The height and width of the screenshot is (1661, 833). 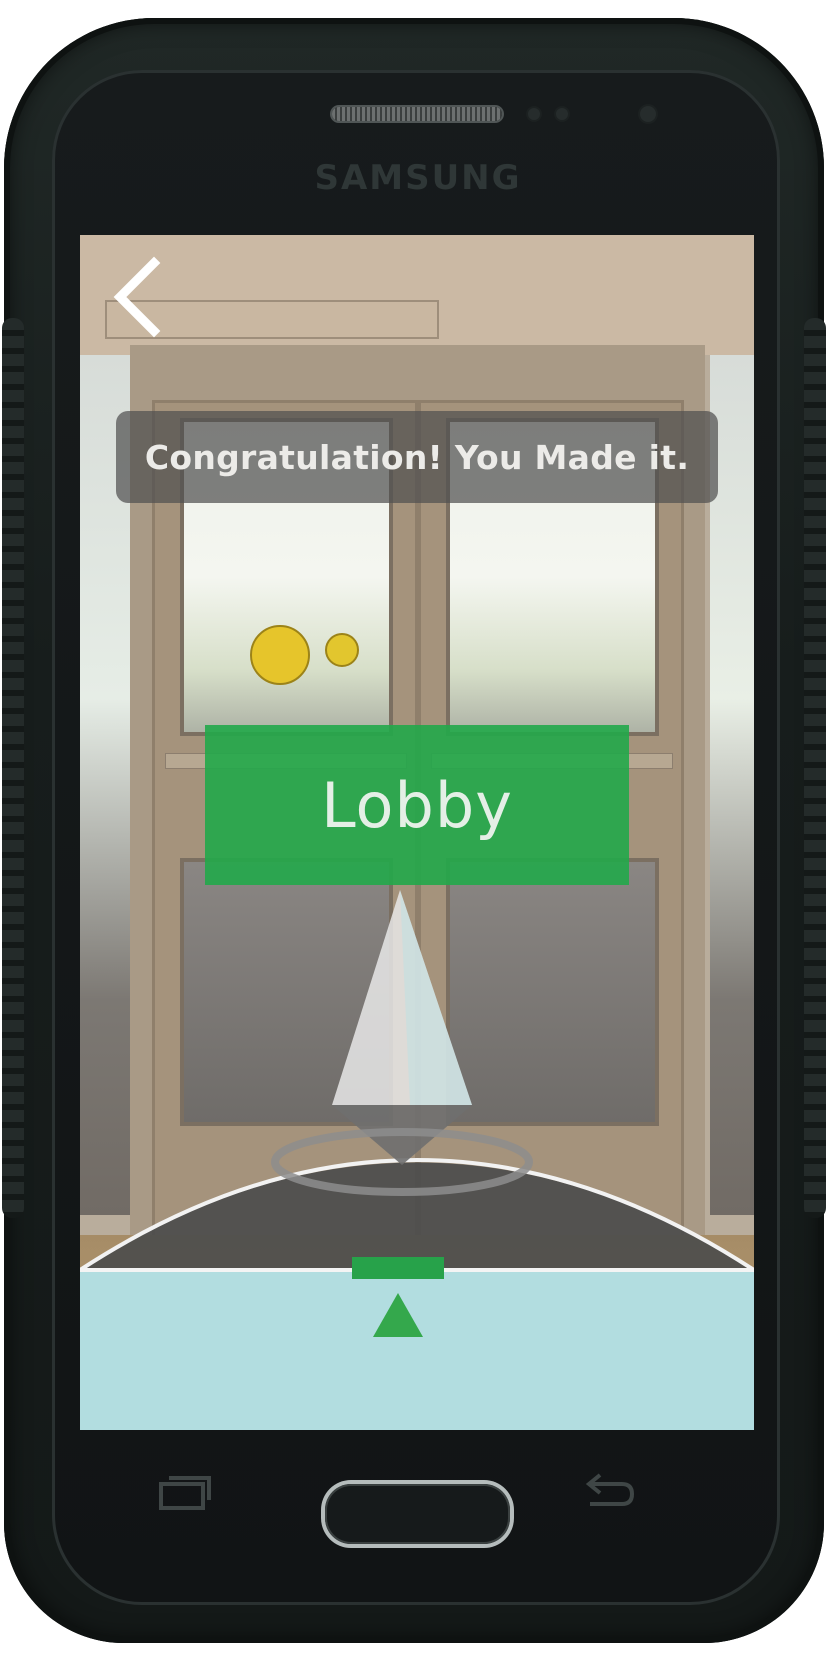 I want to click on light-sensor, so click(x=562, y=114).